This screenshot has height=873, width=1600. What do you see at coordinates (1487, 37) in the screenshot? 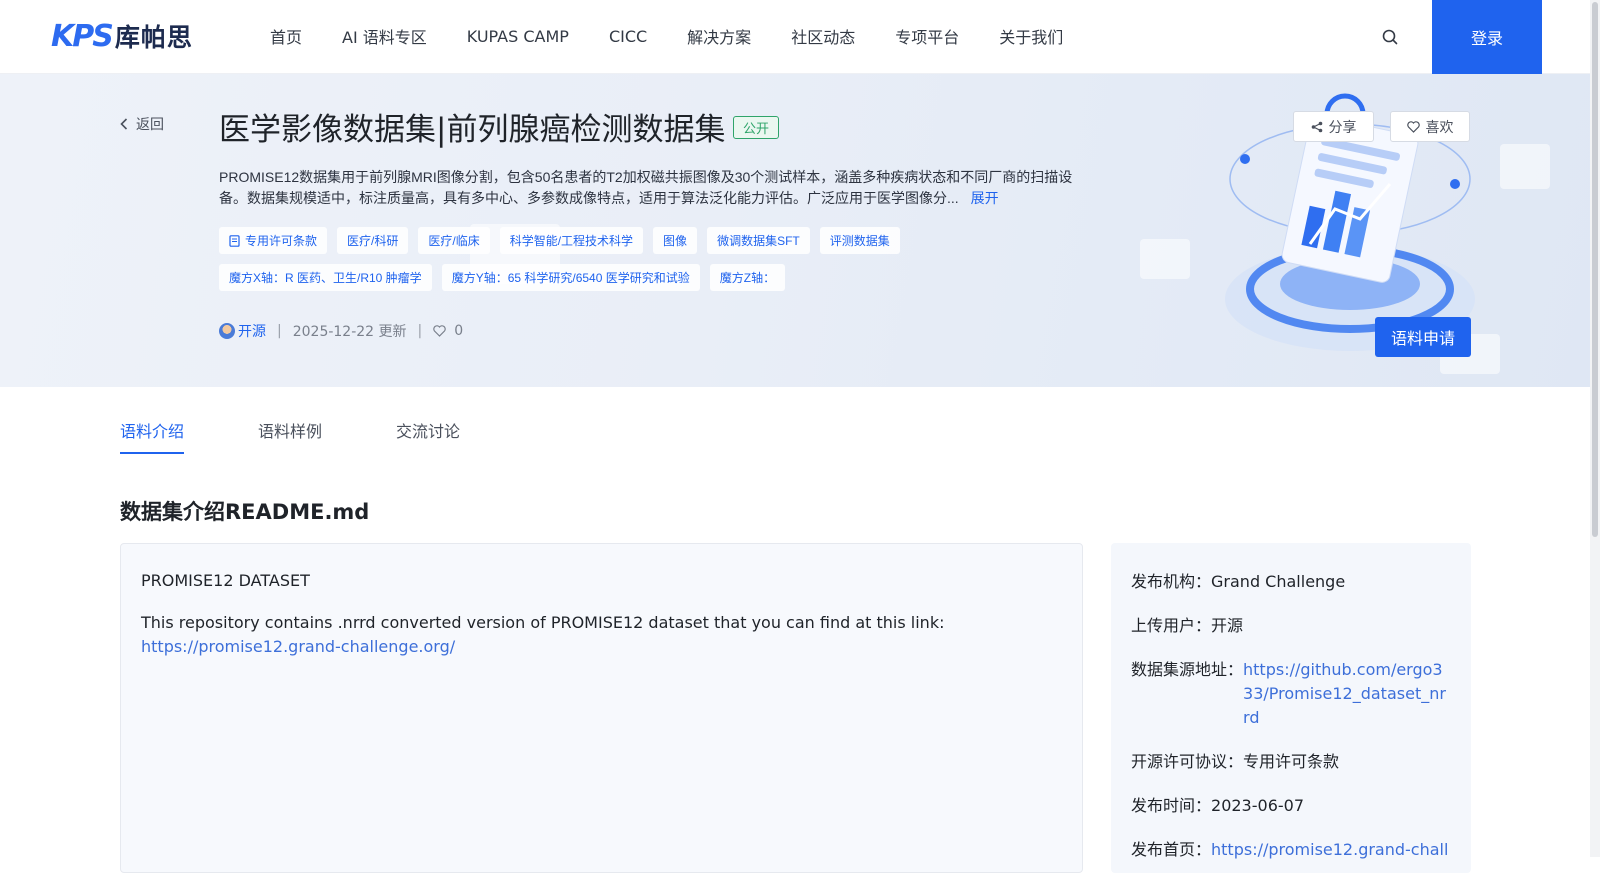
I see `login-button: 登录` at bounding box center [1487, 37].